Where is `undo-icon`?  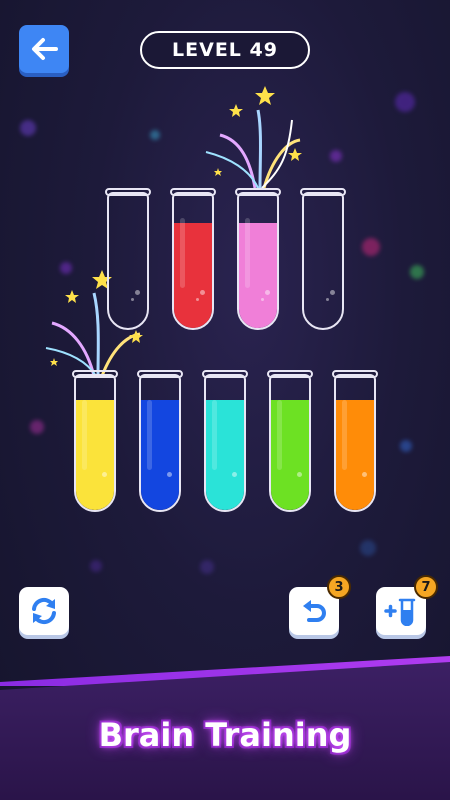
undo-icon is located at coordinates (314, 611).